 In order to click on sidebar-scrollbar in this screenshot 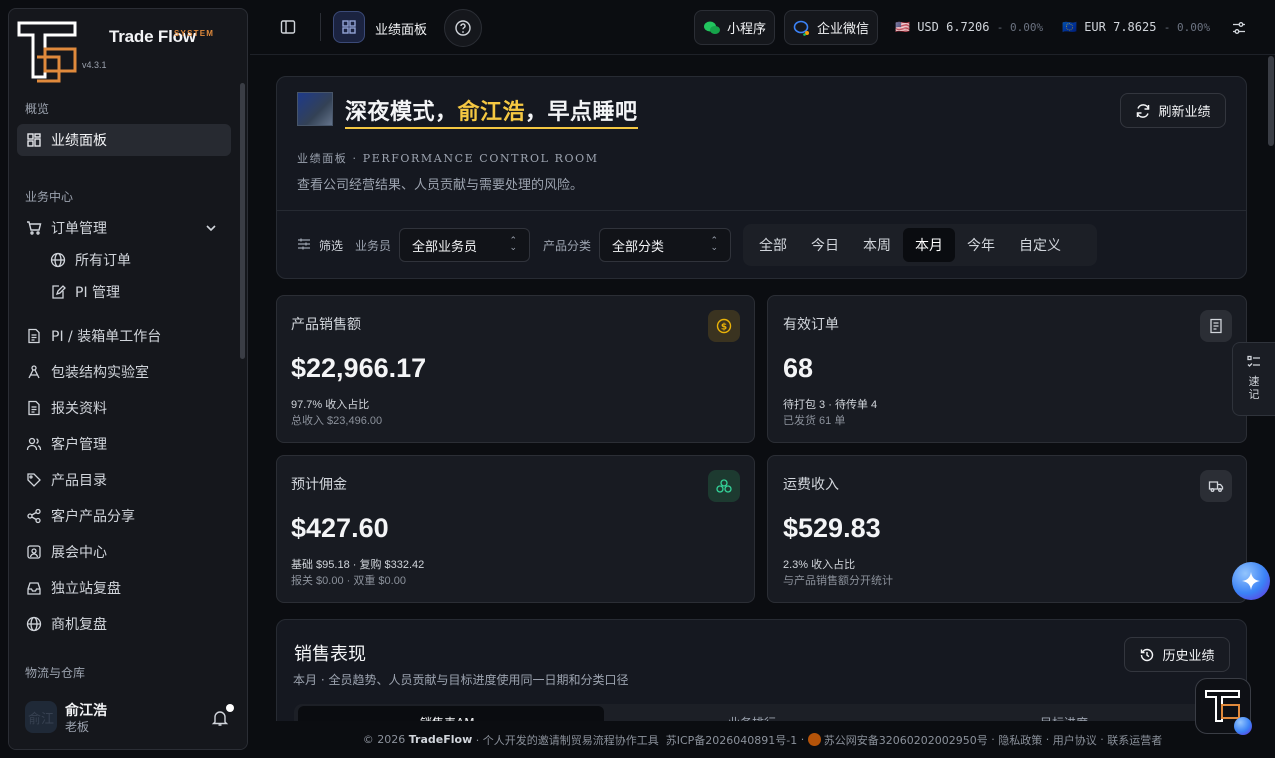, I will do `click(242, 221)`.